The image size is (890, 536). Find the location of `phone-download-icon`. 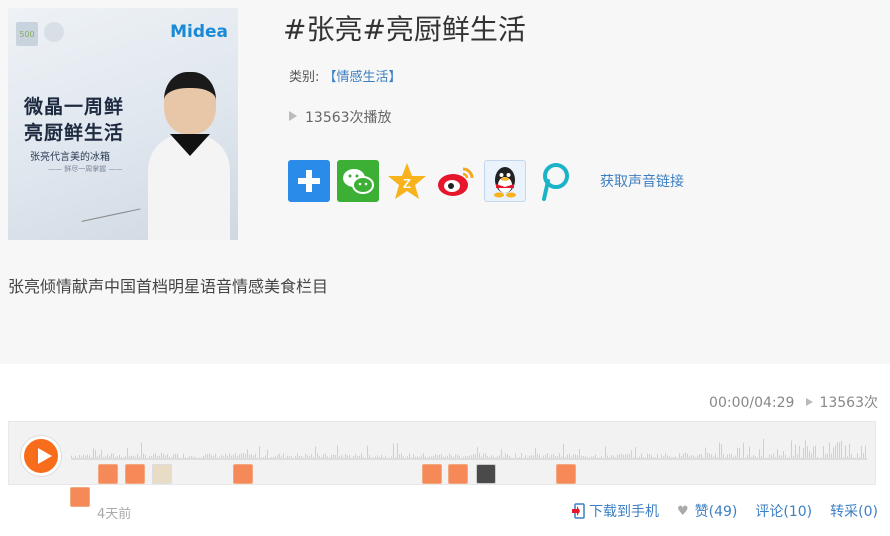

phone-download-icon is located at coordinates (578, 511).